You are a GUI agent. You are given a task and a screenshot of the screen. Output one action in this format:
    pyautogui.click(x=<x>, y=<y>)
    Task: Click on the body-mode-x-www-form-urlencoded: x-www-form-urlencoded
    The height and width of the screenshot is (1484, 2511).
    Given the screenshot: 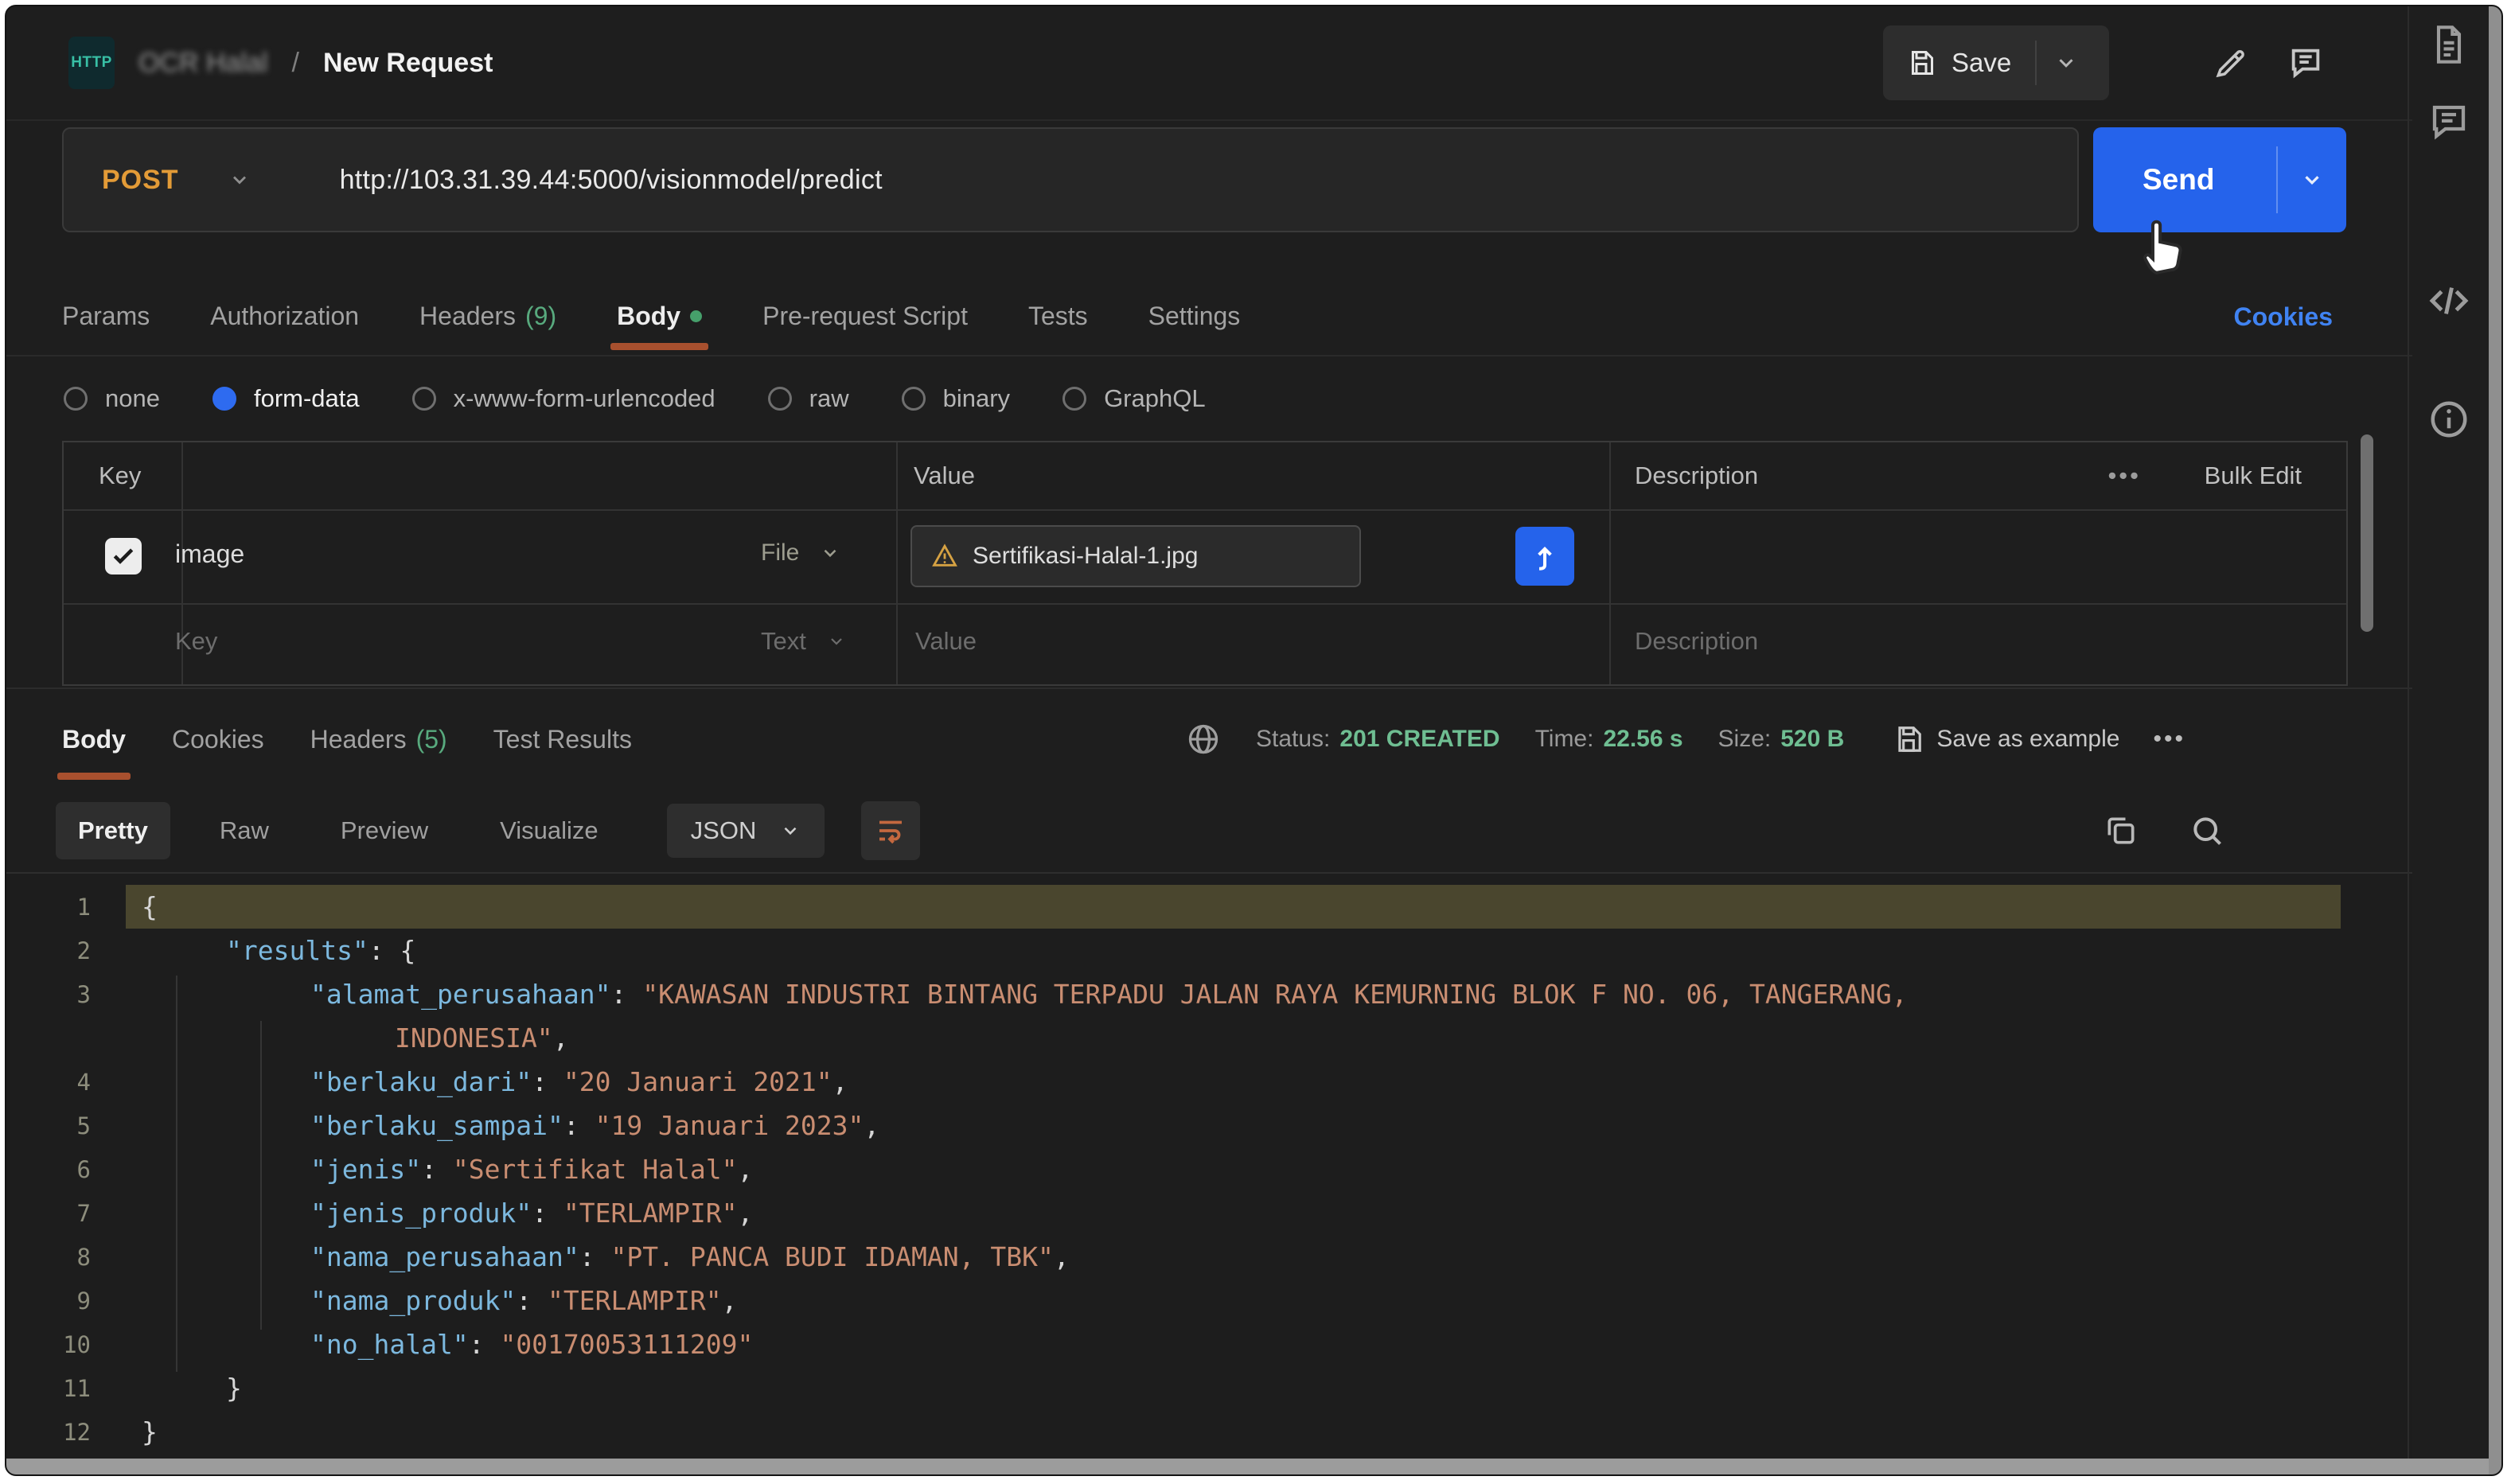 What is the action you would take?
    pyautogui.click(x=563, y=398)
    